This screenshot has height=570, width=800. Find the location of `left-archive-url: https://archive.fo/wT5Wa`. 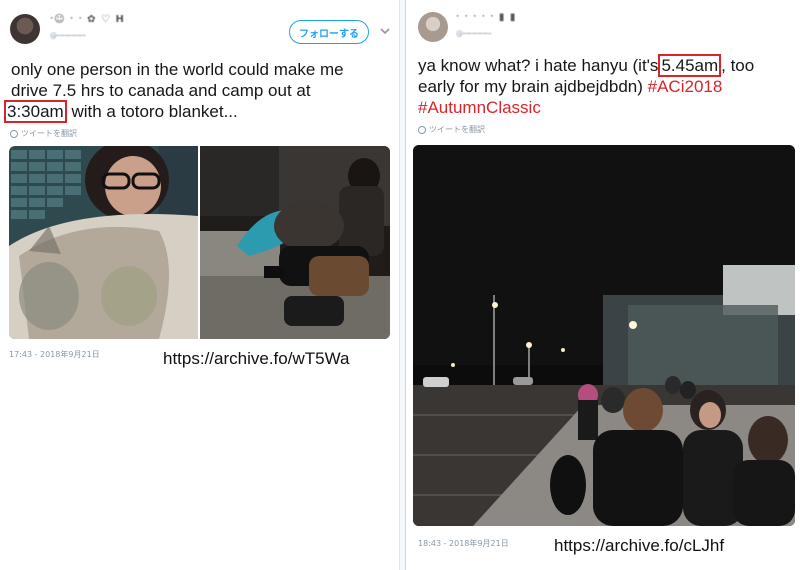

left-archive-url: https://archive.fo/wT5Wa is located at coordinates (256, 359).